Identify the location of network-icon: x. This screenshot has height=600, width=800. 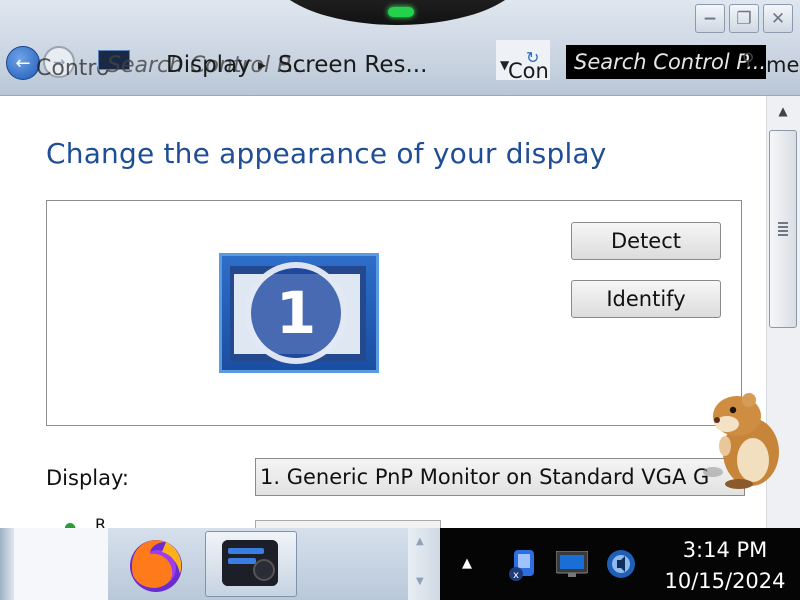
(523, 565).